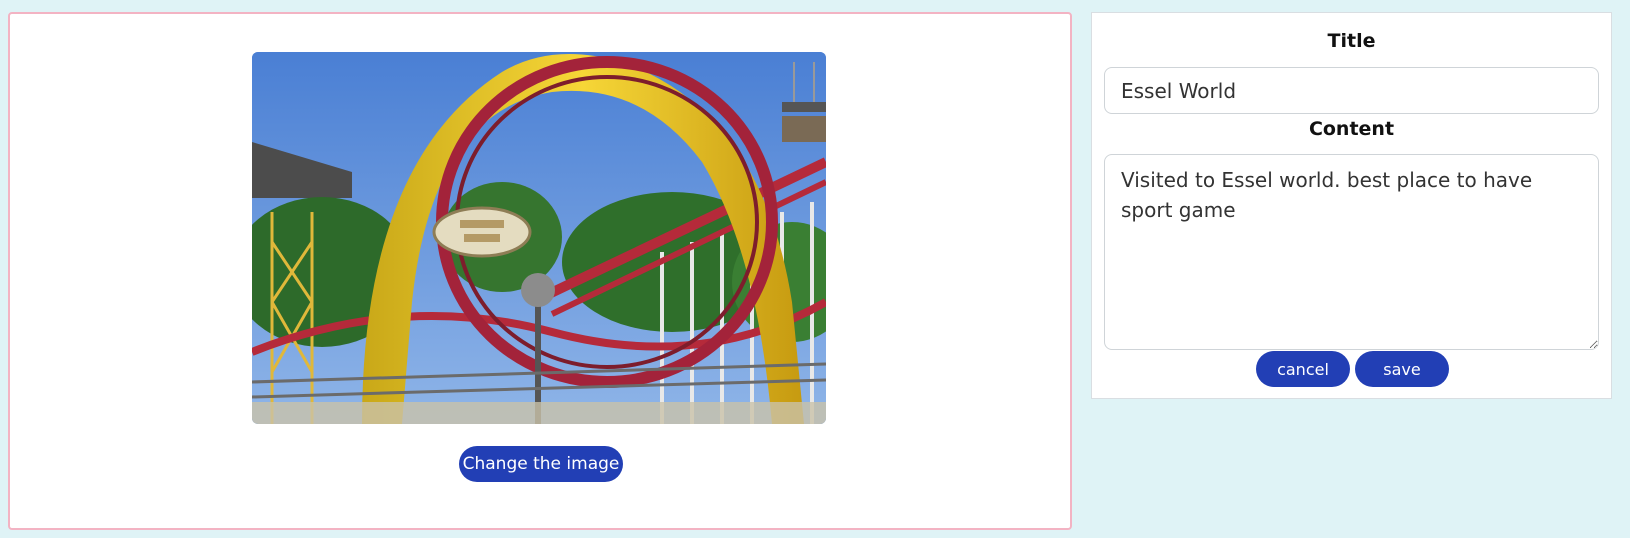  I want to click on cancel-button: cancel, so click(1303, 369).